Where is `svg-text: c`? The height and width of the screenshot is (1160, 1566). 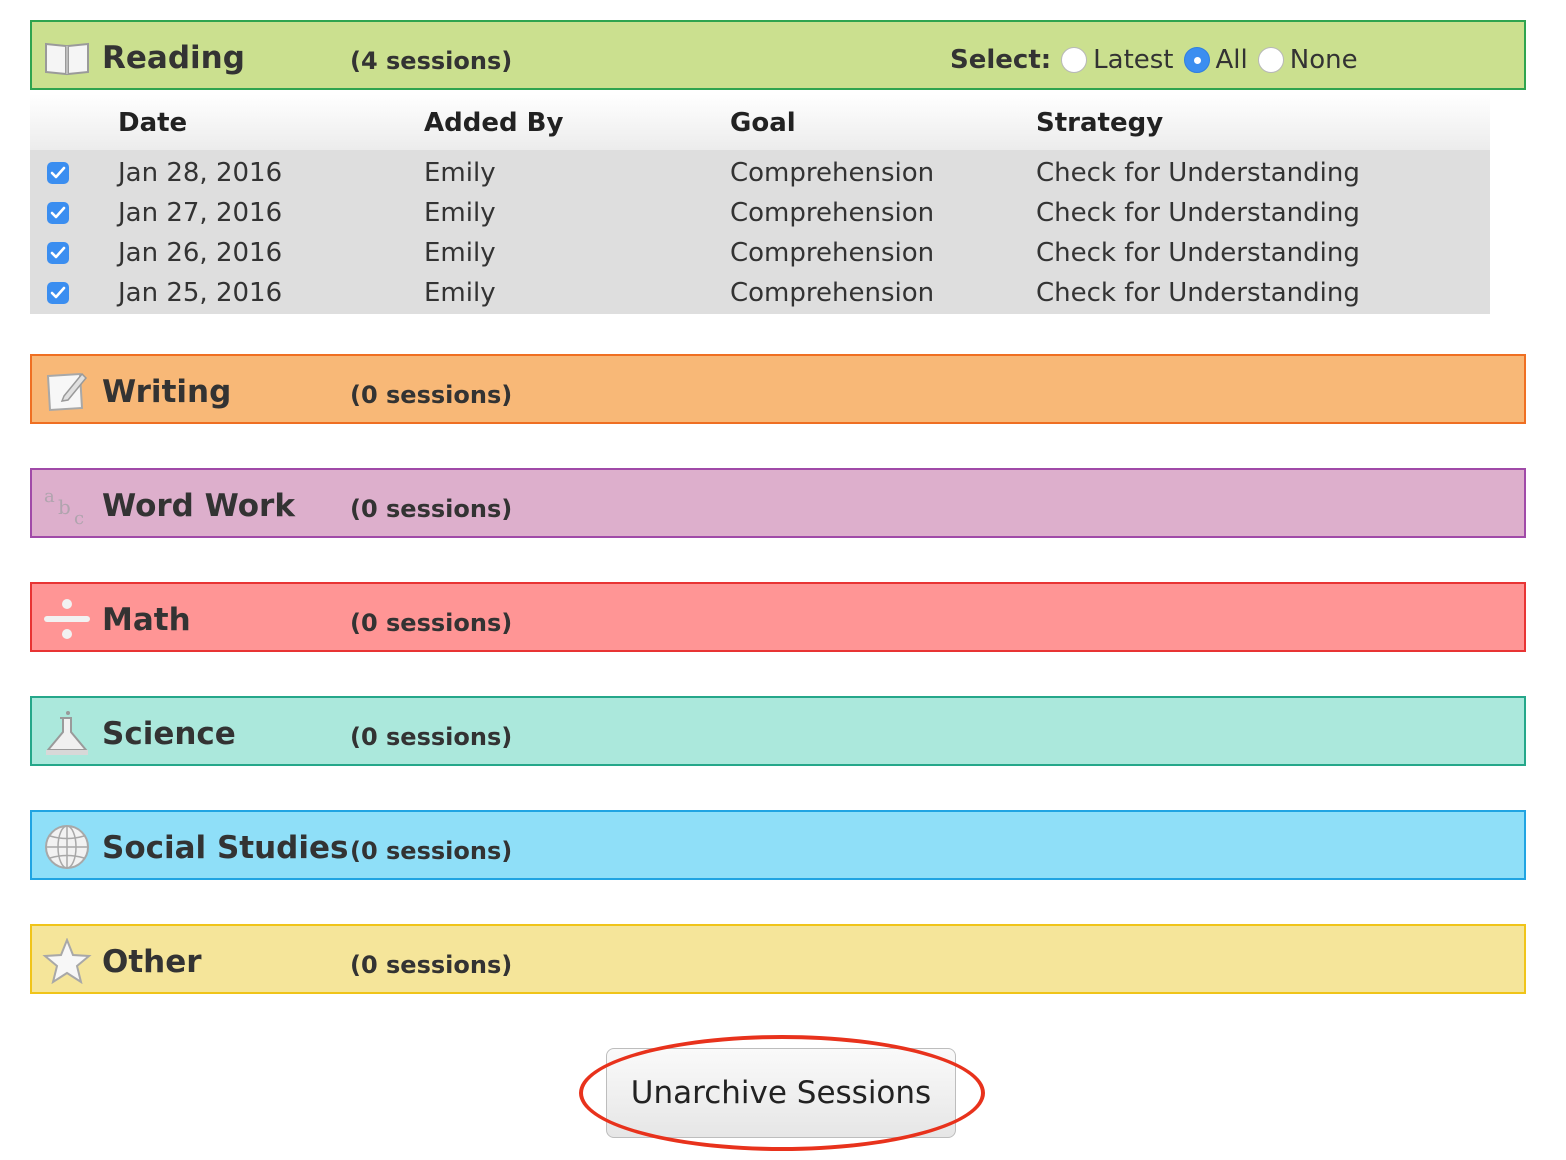
svg-text: c is located at coordinates (79, 518).